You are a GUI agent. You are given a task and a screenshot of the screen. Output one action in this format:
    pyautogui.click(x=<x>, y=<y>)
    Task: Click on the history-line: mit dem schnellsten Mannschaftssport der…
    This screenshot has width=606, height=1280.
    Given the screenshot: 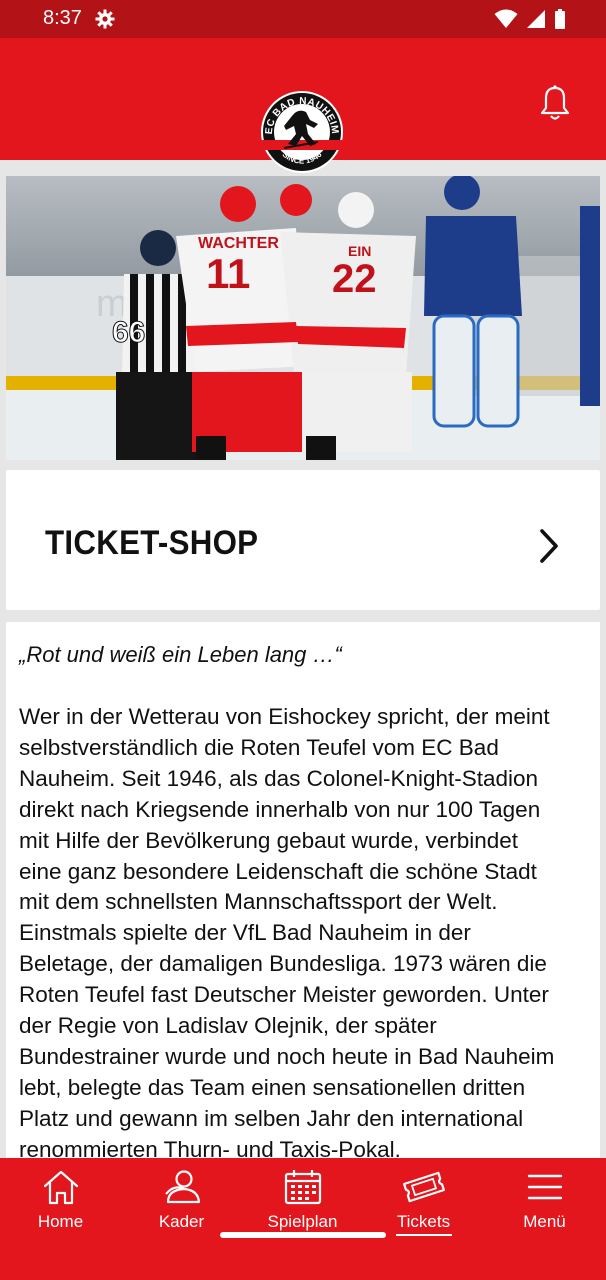 What is the action you would take?
    pyautogui.click(x=258, y=902)
    